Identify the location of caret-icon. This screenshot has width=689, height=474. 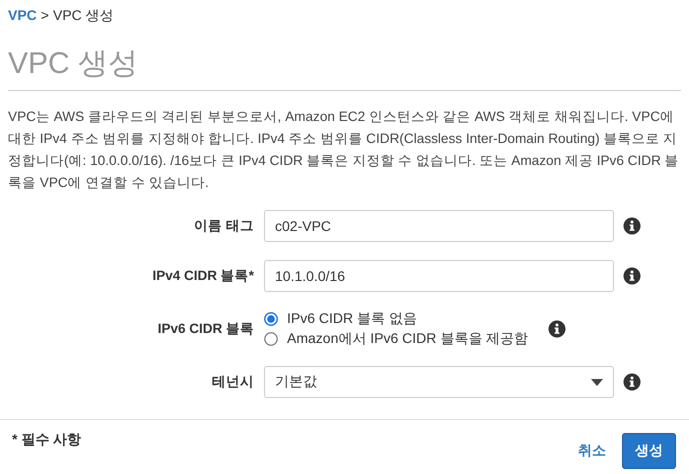
(597, 382).